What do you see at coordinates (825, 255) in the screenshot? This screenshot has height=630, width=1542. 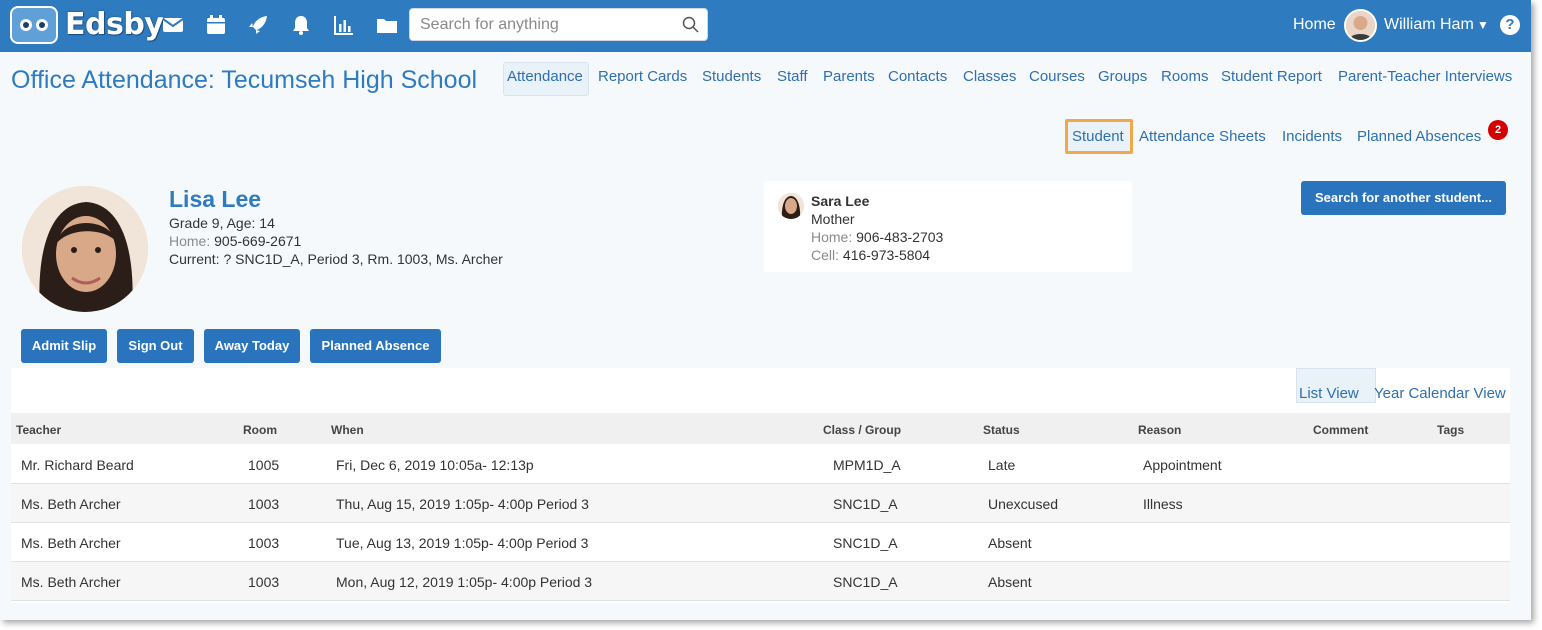 I see `contact-cell-label: Cell:` at bounding box center [825, 255].